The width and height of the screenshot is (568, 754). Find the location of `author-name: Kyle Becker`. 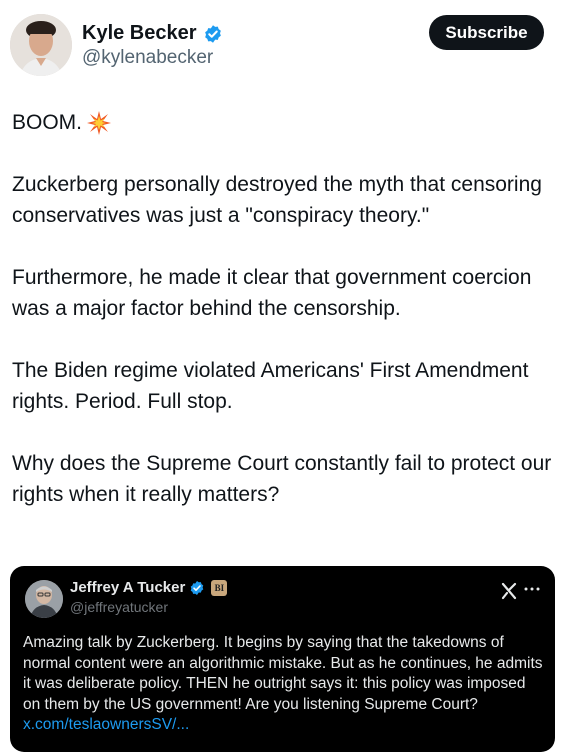

author-name: Kyle Becker is located at coordinates (139, 33).